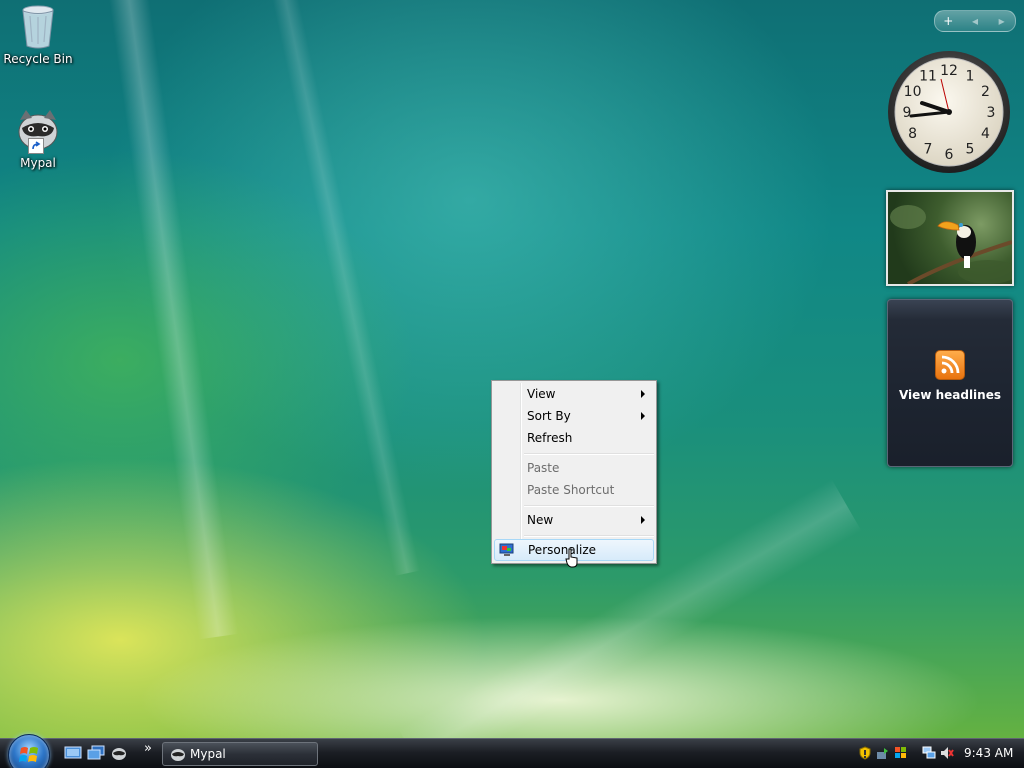 This screenshot has width=1024, height=768. Describe the element at coordinates (883, 753) in the screenshot. I see `safely-remove-hardware-icon` at that location.